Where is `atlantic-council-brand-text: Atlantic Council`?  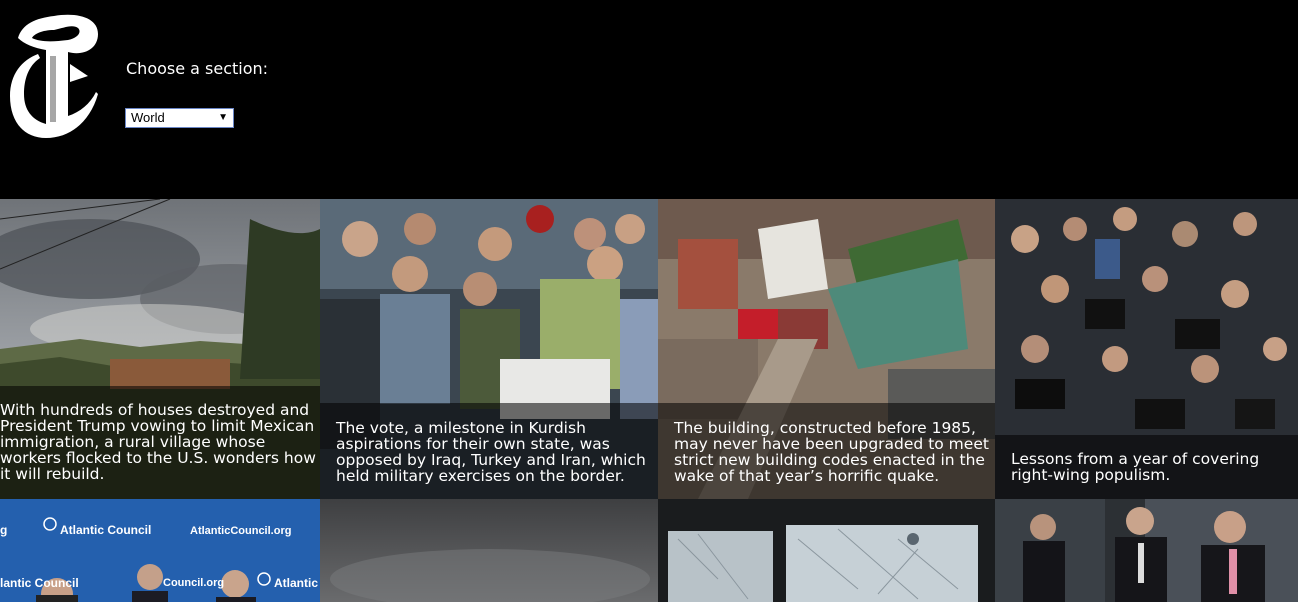 atlantic-council-brand-text: Atlantic Council is located at coordinates (106, 530).